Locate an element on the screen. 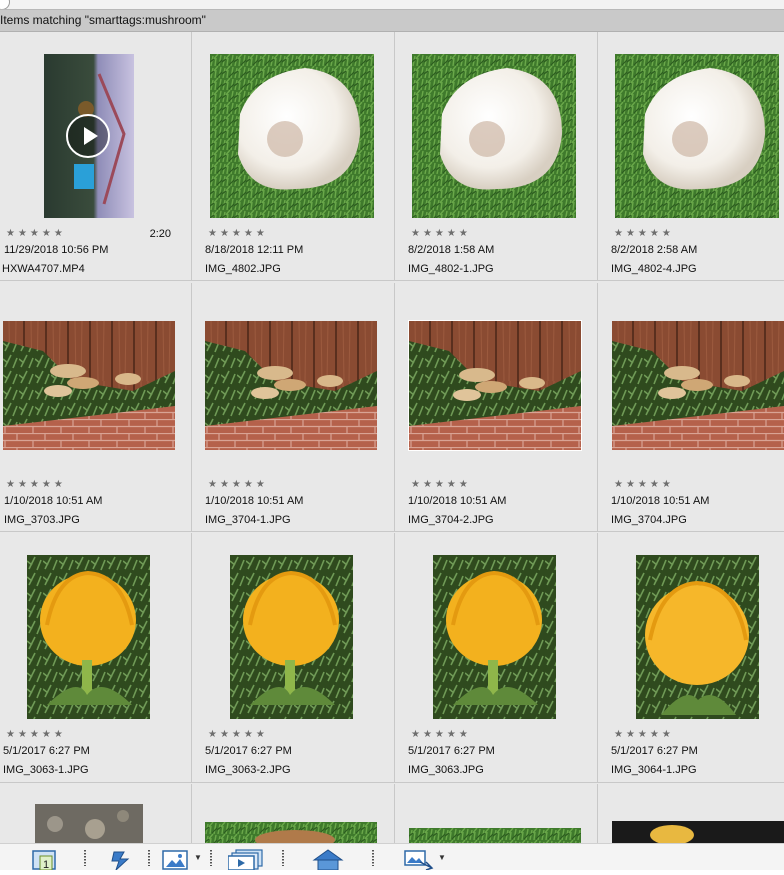 The image size is (784, 875). page-number-label: 1 is located at coordinates (46, 864).